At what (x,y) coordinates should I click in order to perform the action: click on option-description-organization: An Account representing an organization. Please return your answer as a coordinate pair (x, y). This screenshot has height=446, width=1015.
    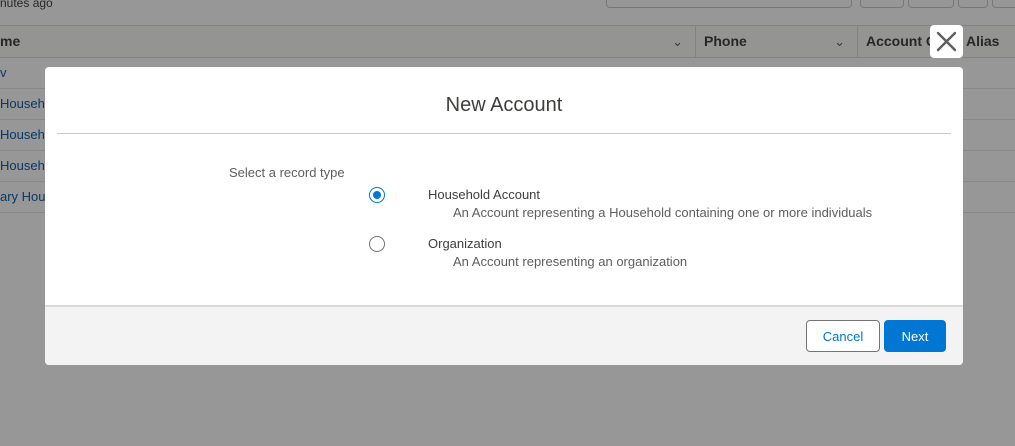
    Looking at the image, I should click on (570, 261).